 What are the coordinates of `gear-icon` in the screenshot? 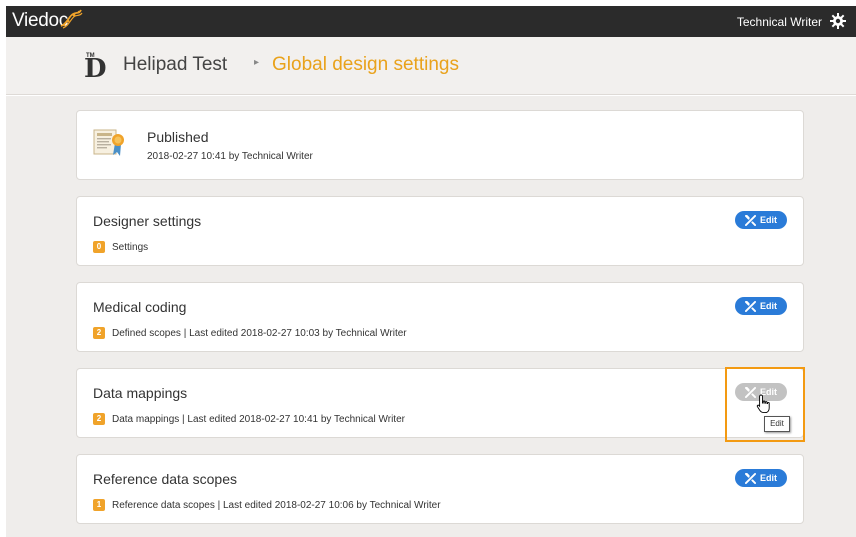 It's located at (838, 21).